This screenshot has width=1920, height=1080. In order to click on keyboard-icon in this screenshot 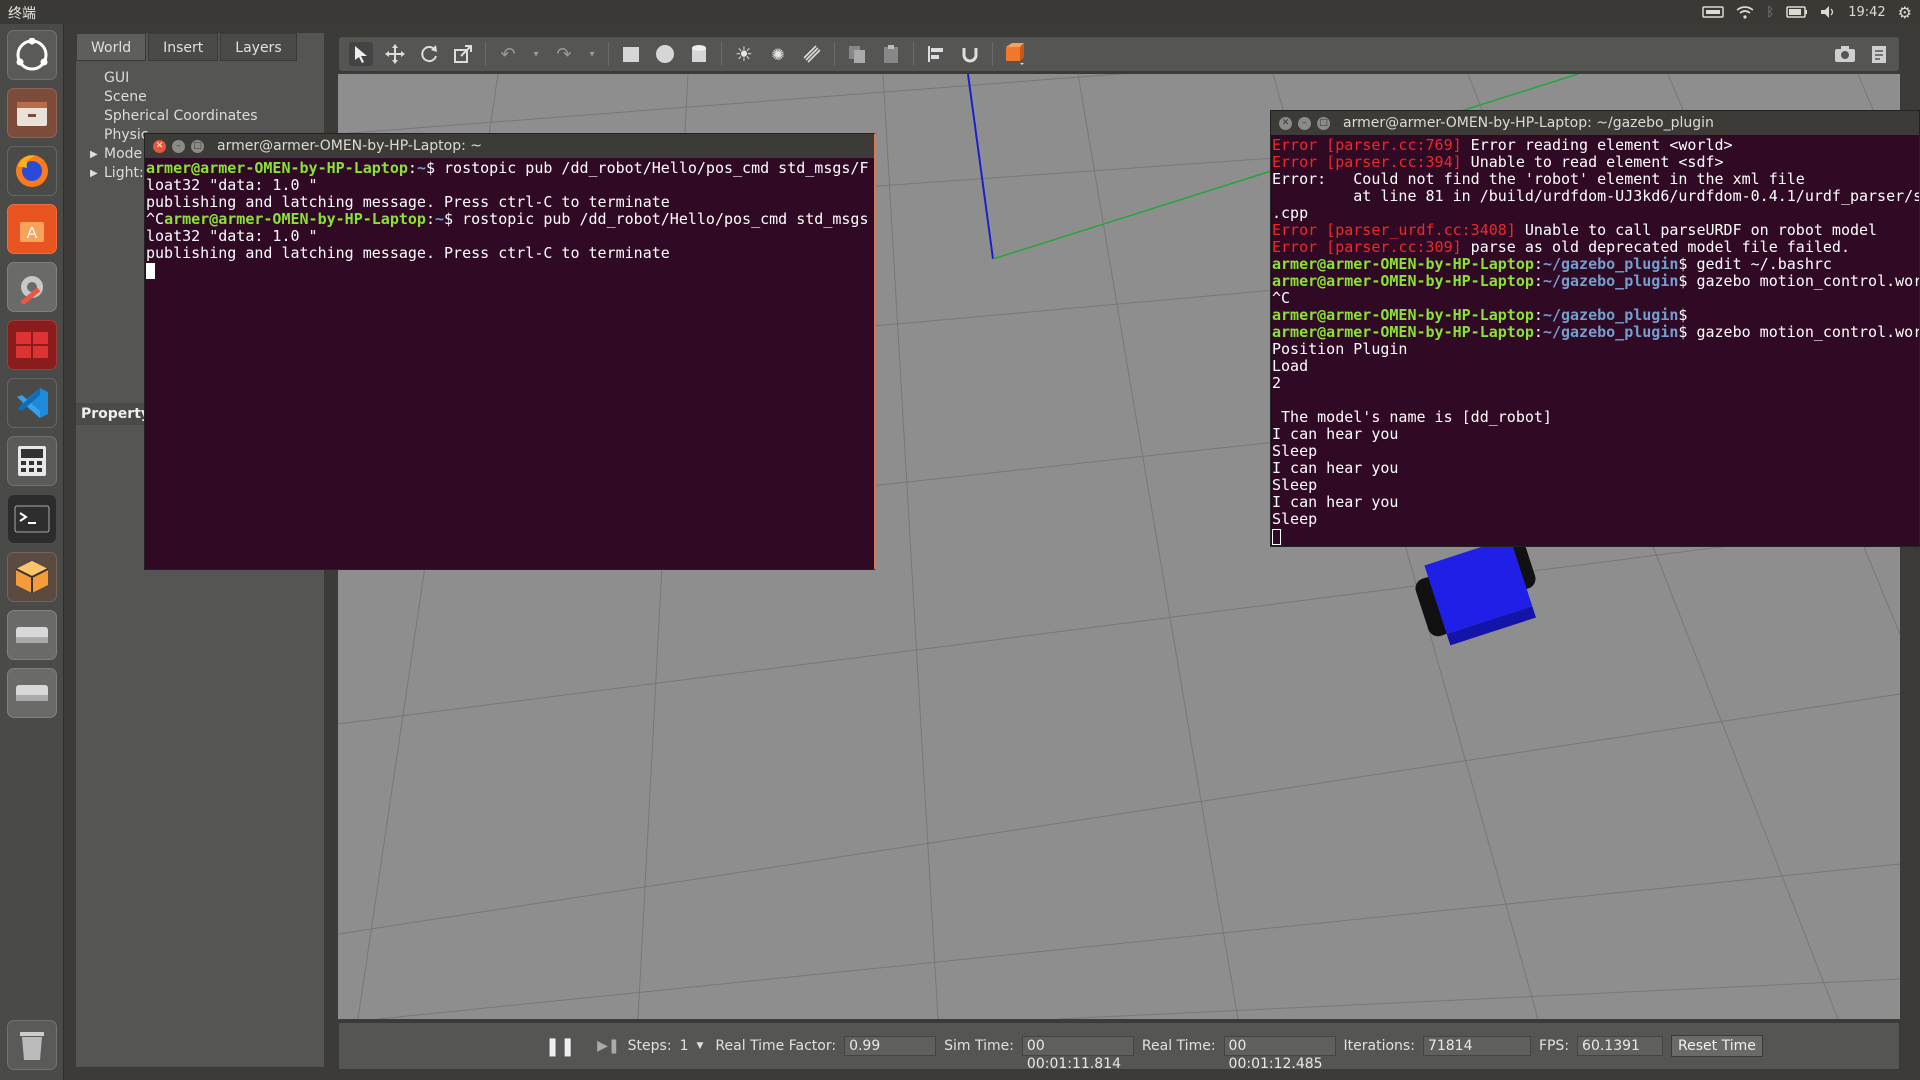, I will do `click(1713, 12)`.